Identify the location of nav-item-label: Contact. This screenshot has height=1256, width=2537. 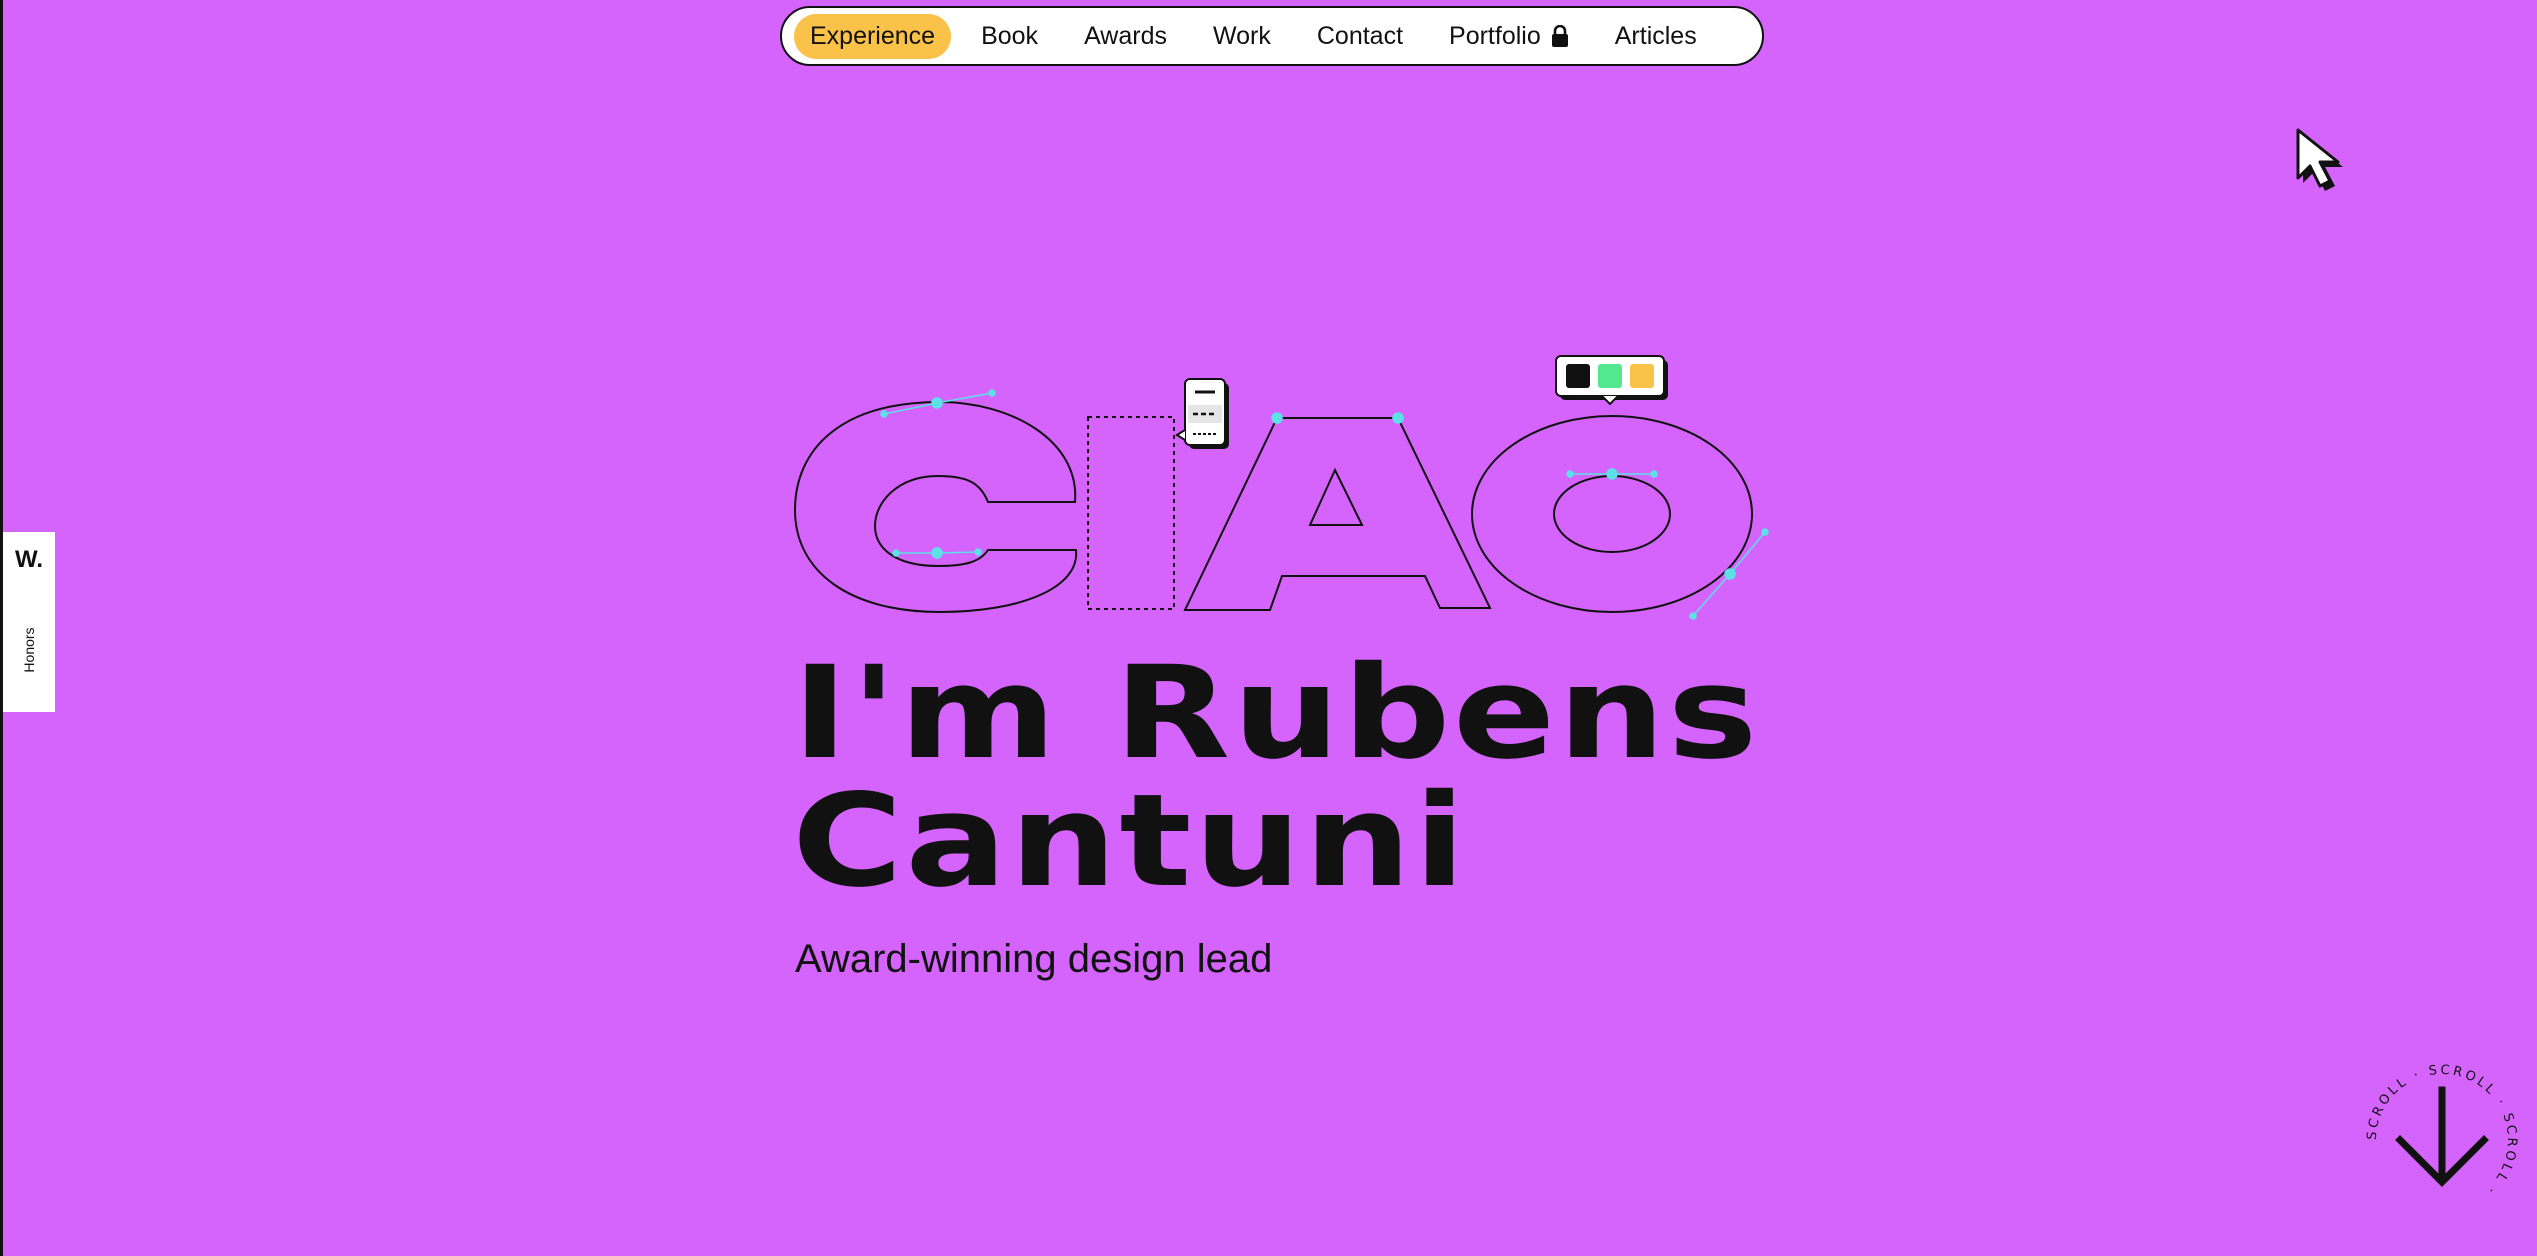
(1360, 35).